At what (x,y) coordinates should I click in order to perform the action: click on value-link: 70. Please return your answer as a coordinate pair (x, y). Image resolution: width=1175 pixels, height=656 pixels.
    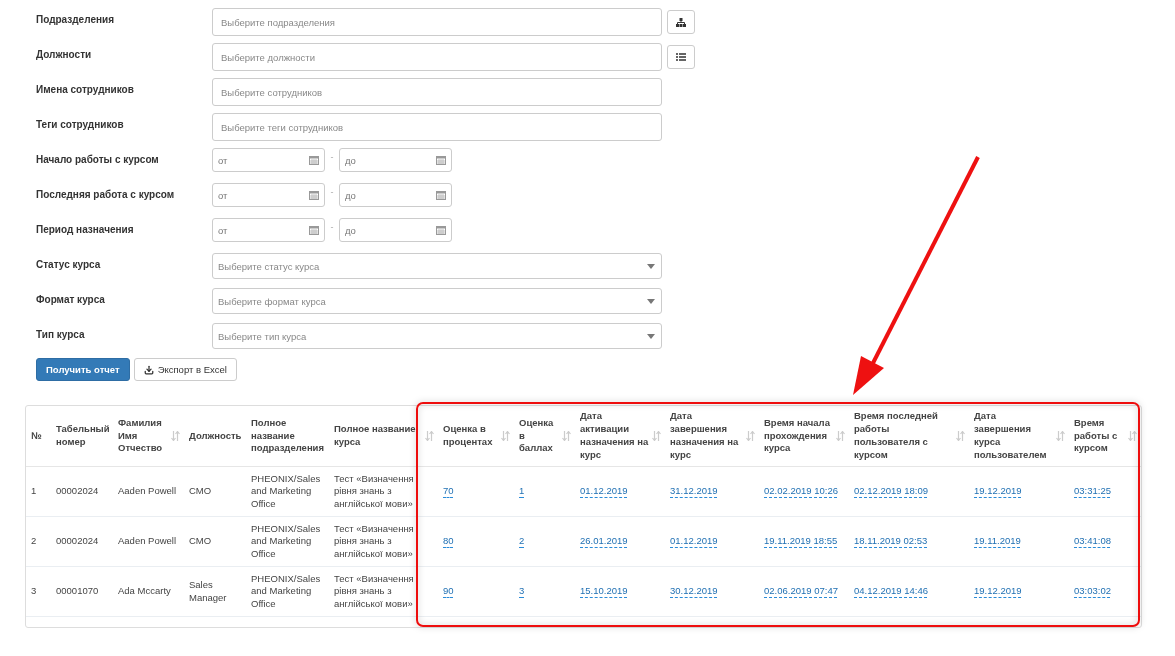
    Looking at the image, I should click on (448, 491).